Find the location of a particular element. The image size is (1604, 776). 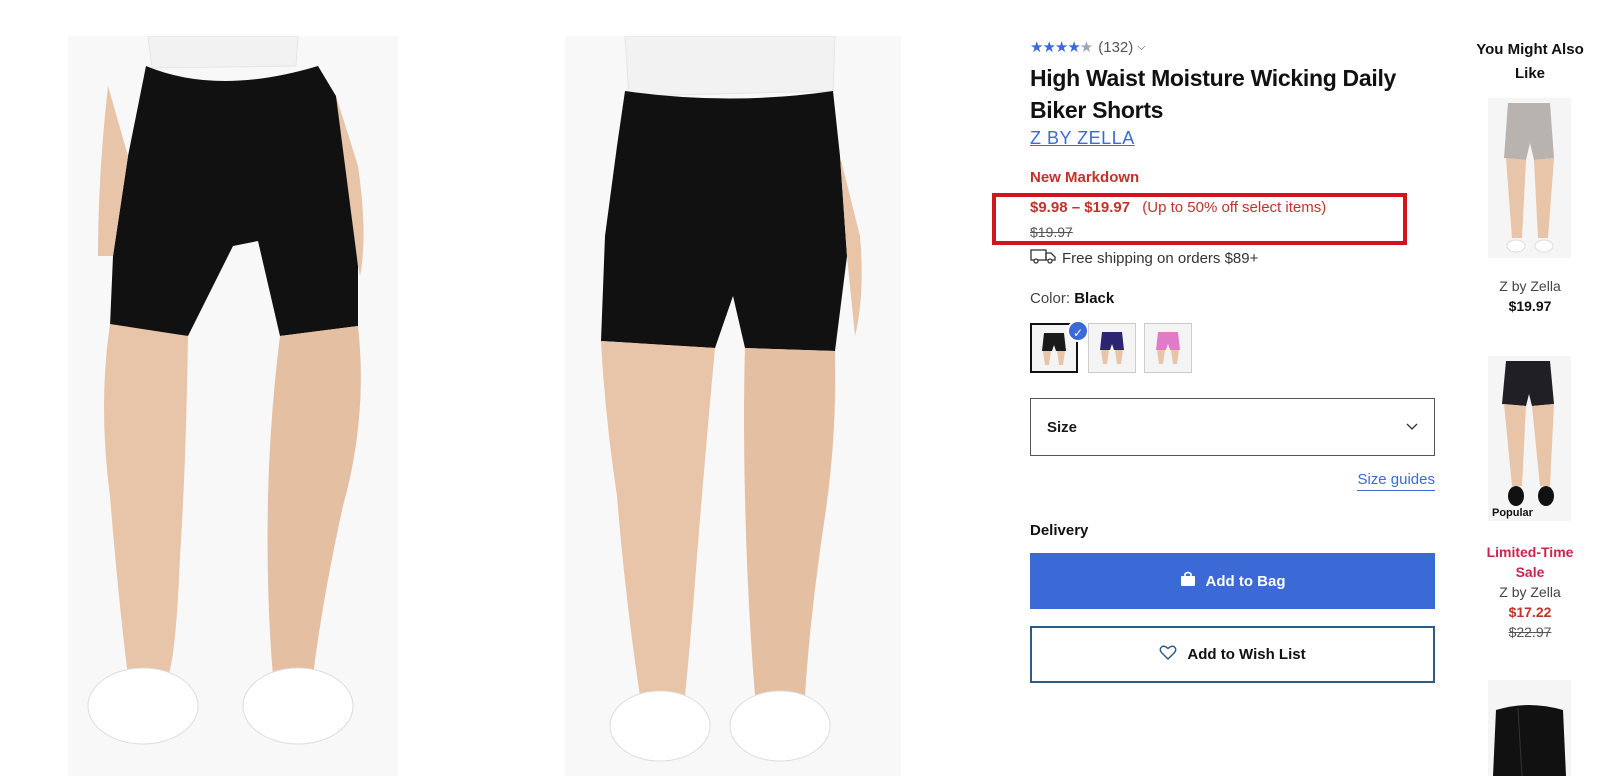

original-price: $19.97 is located at coordinates (1051, 232).